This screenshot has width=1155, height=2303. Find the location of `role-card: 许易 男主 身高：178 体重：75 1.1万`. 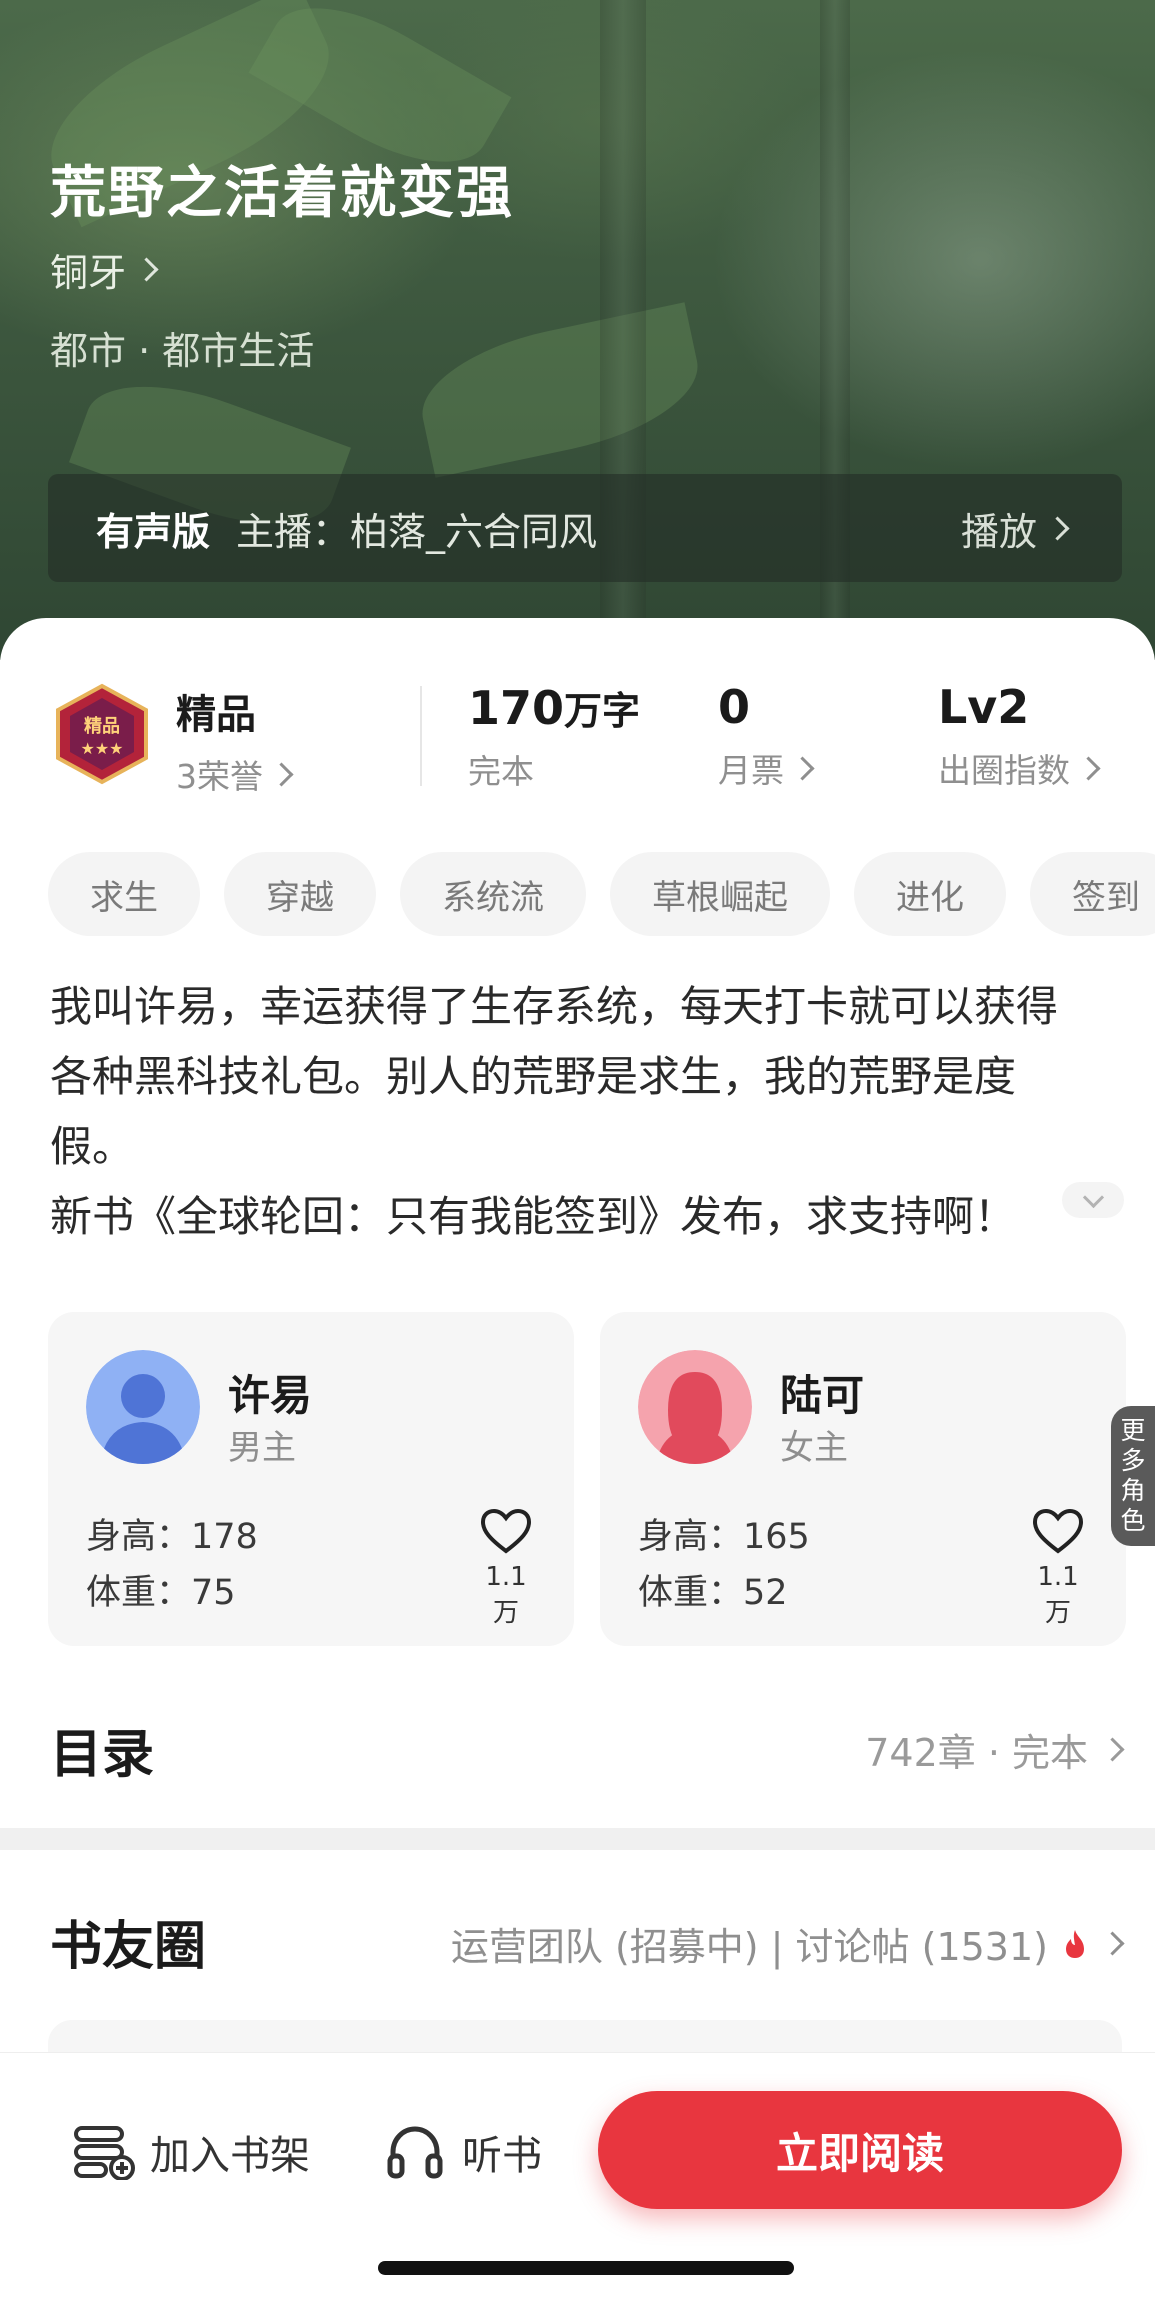

role-card: 许易 男主 身高：178 体重：75 1.1万 is located at coordinates (311, 1479).